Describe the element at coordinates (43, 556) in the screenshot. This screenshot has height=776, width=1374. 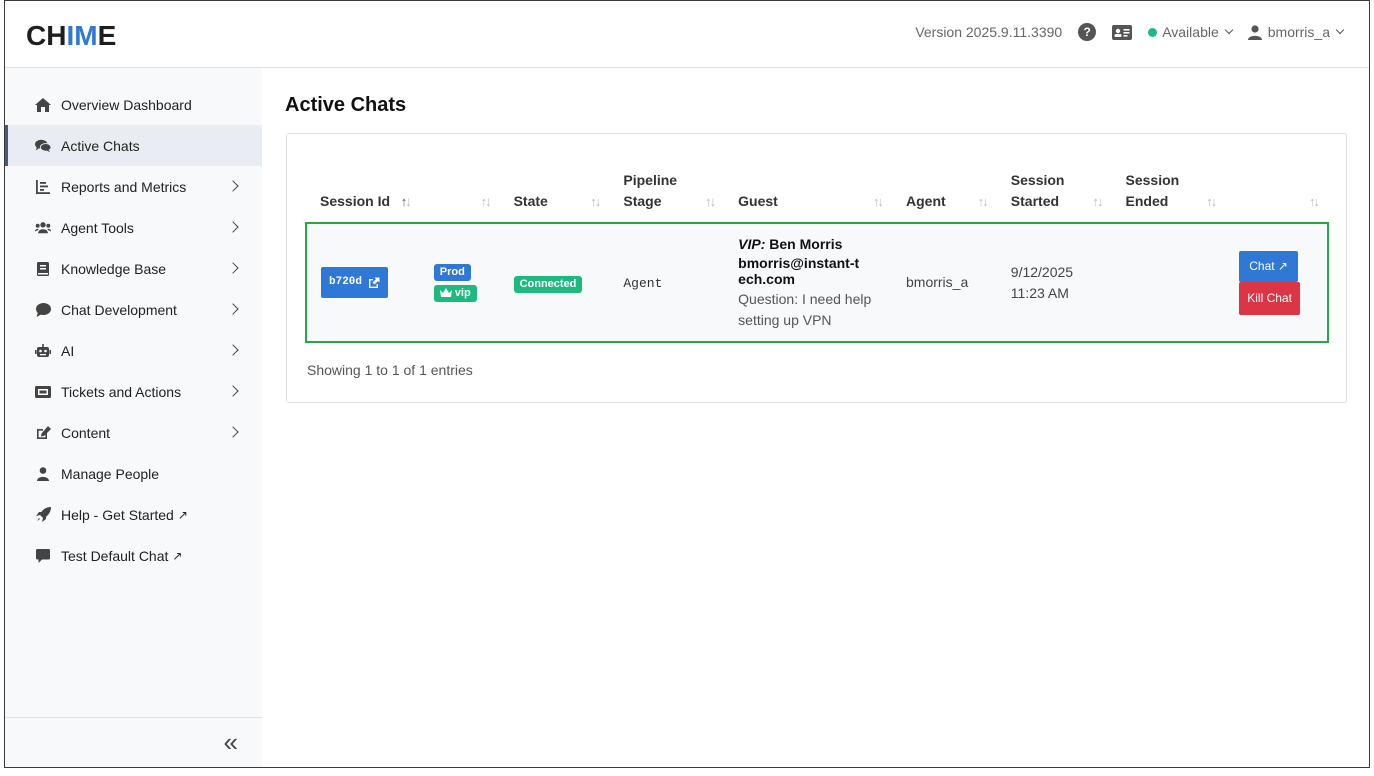
I see `message-icon` at that location.